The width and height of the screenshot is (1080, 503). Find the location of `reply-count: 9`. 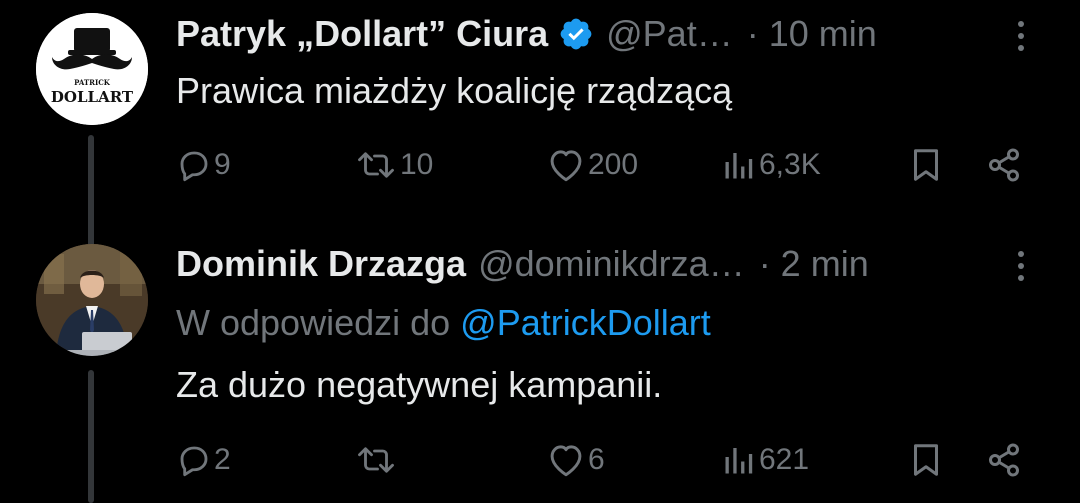

reply-count: 9 is located at coordinates (222, 164).